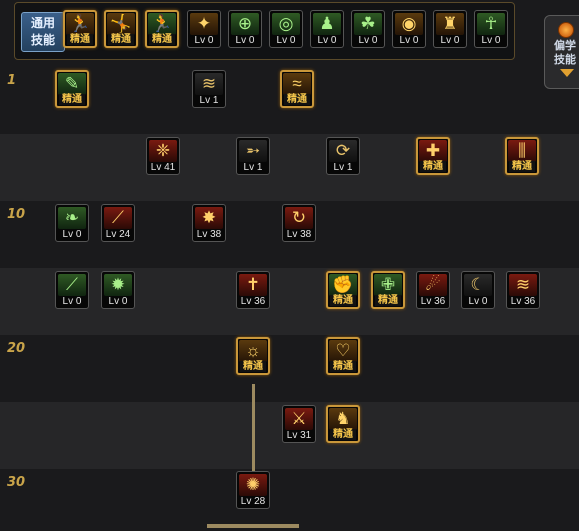  Describe the element at coordinates (433, 301) in the screenshot. I see `skill-level-label: Lv 36` at that location.